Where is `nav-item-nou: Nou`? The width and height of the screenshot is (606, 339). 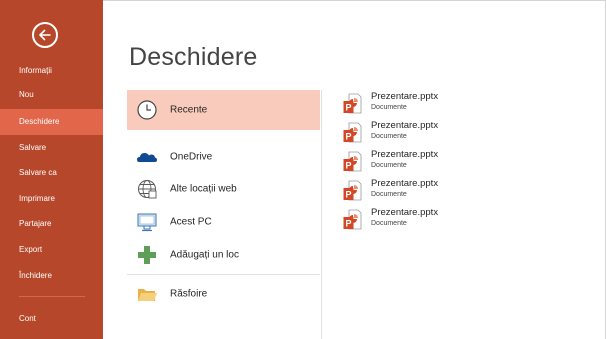 nav-item-nou: Nou is located at coordinates (51, 95).